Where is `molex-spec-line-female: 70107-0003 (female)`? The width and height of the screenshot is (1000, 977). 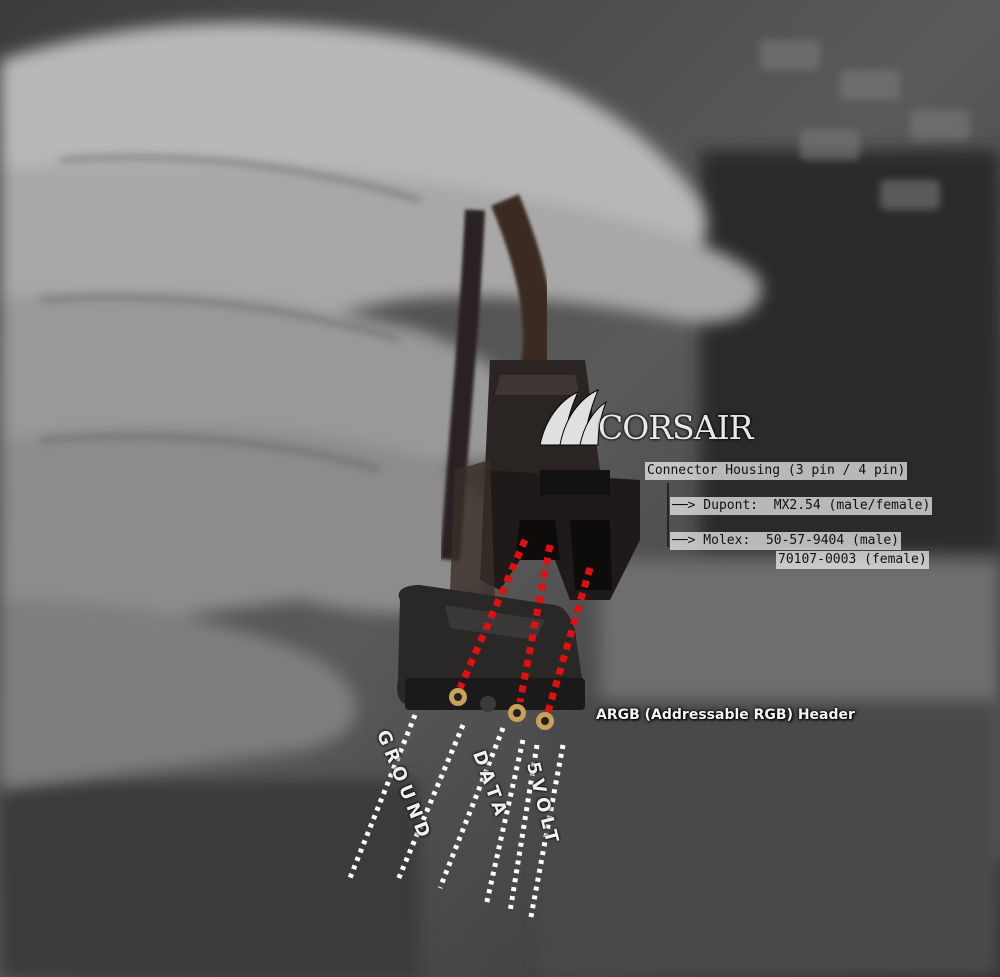
molex-spec-line-female: 70107-0003 (female) is located at coordinates (852, 560).